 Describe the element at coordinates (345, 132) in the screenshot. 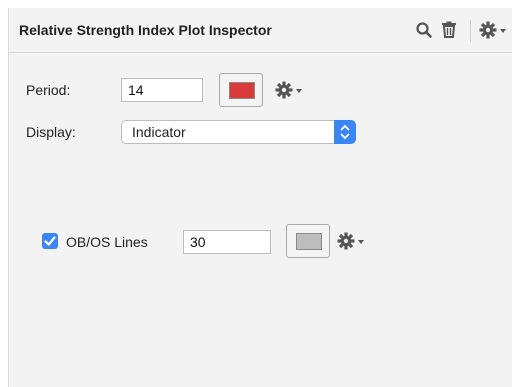

I see `select-stepper-icon` at that location.